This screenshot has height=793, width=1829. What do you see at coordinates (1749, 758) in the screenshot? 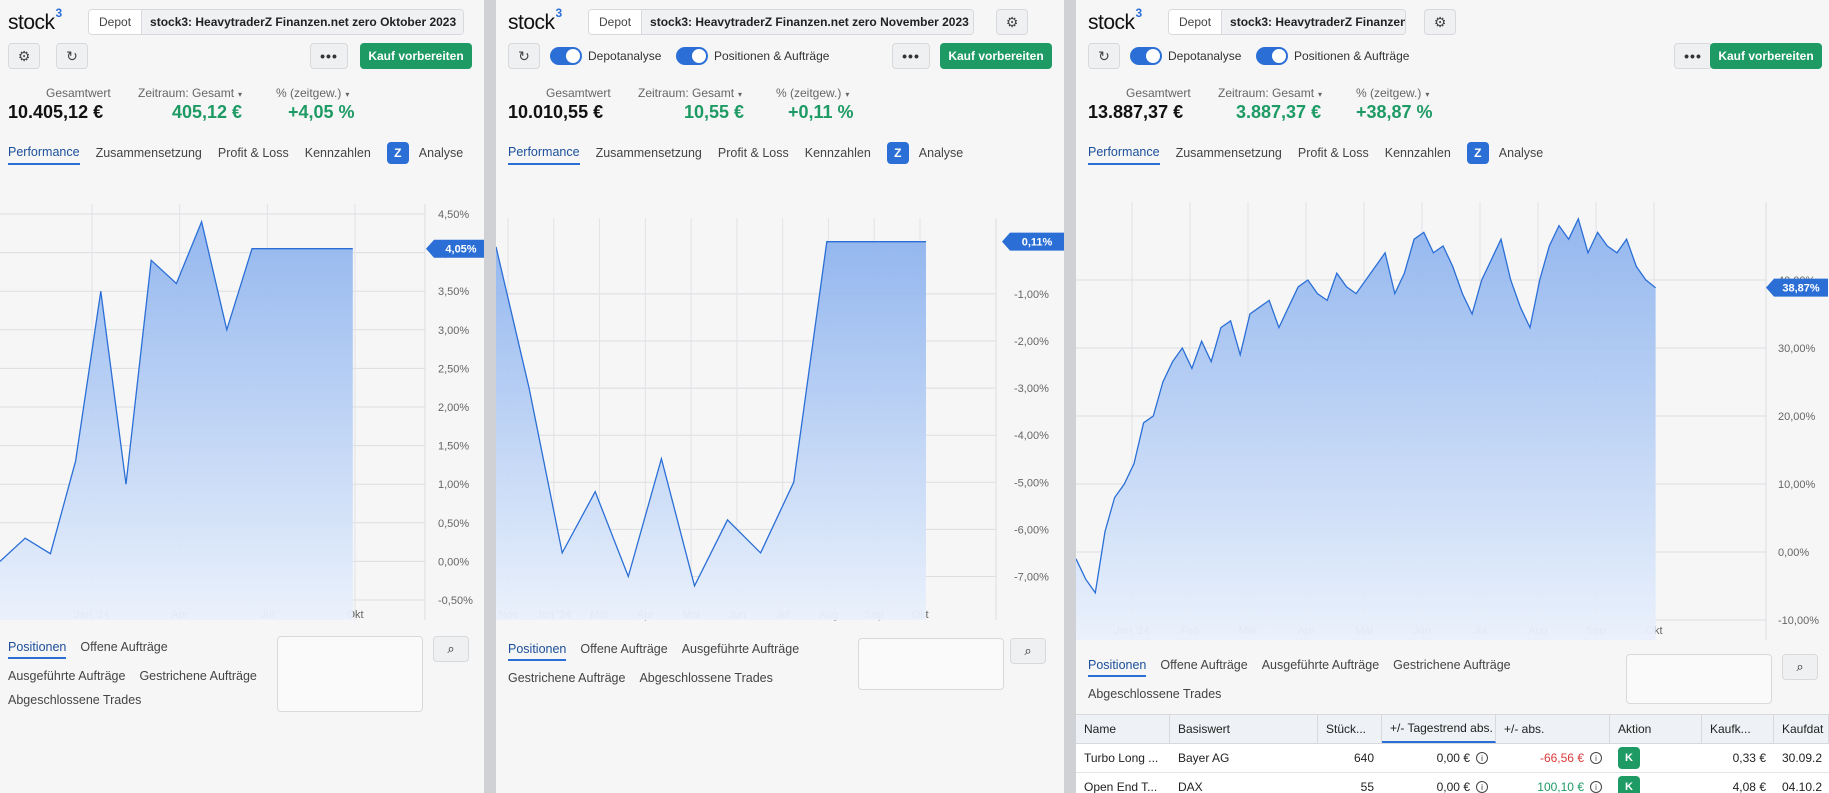
I see `cell-kaufkurs: 0,33 €` at bounding box center [1749, 758].